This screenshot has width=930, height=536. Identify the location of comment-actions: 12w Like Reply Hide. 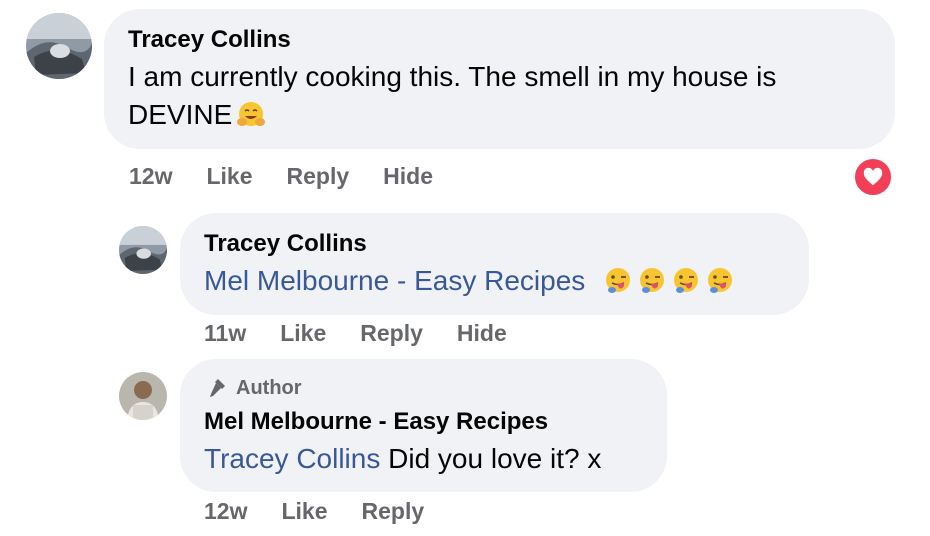
(298, 176).